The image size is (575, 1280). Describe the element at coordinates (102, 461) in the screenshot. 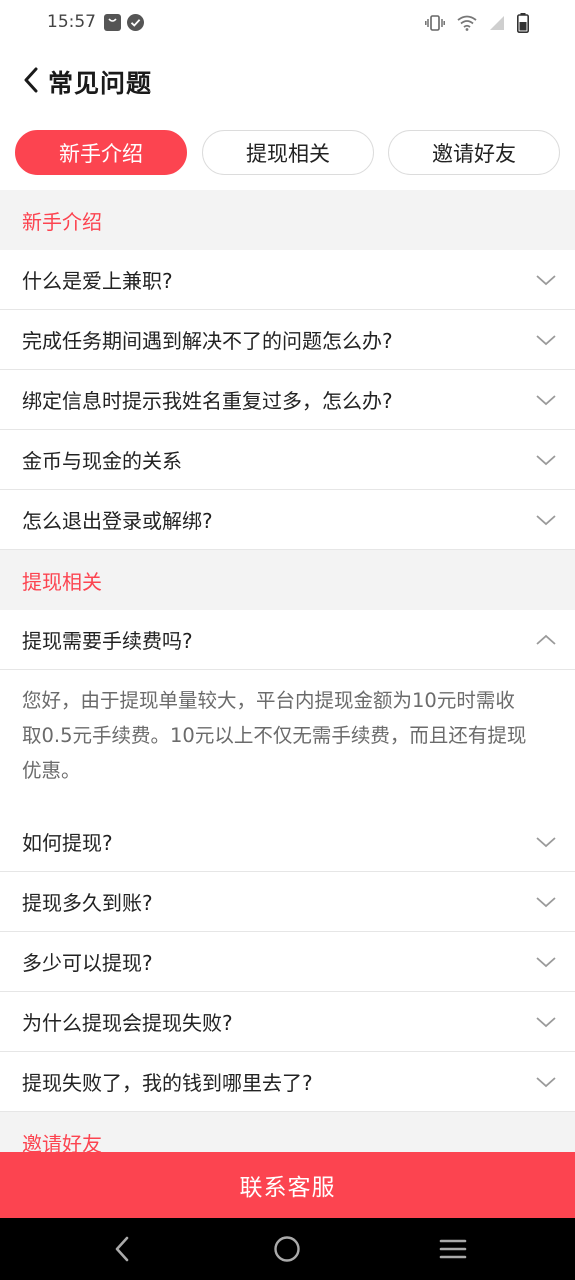

I see `faq-question: 金币与现金的关系` at that location.